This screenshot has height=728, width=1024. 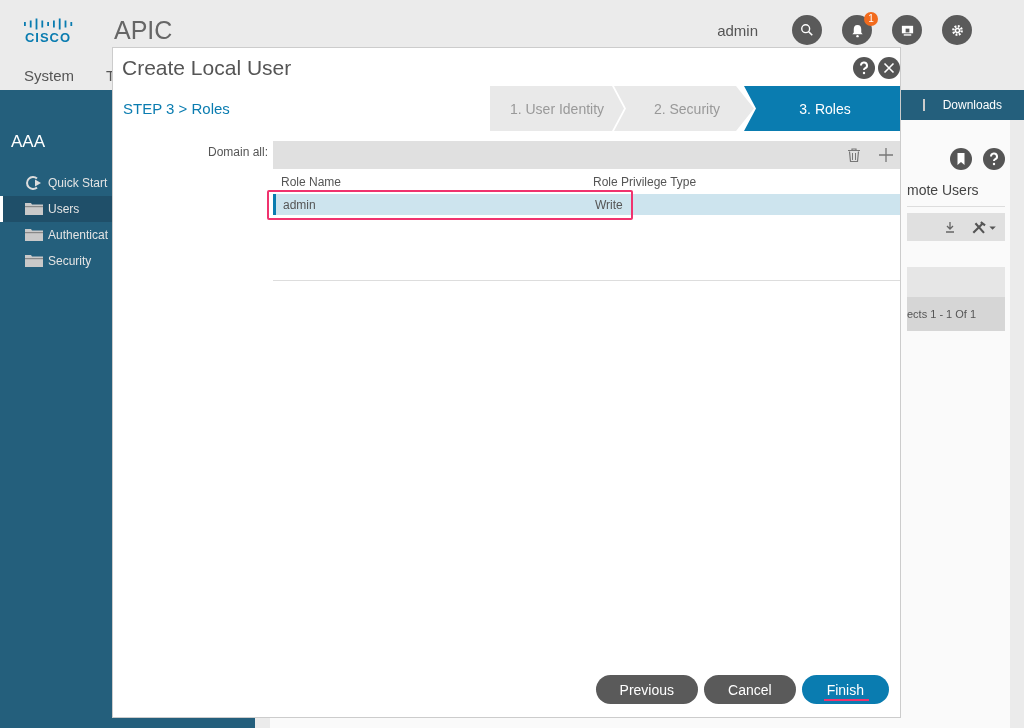 I want to click on close-icon, so click(x=889, y=68).